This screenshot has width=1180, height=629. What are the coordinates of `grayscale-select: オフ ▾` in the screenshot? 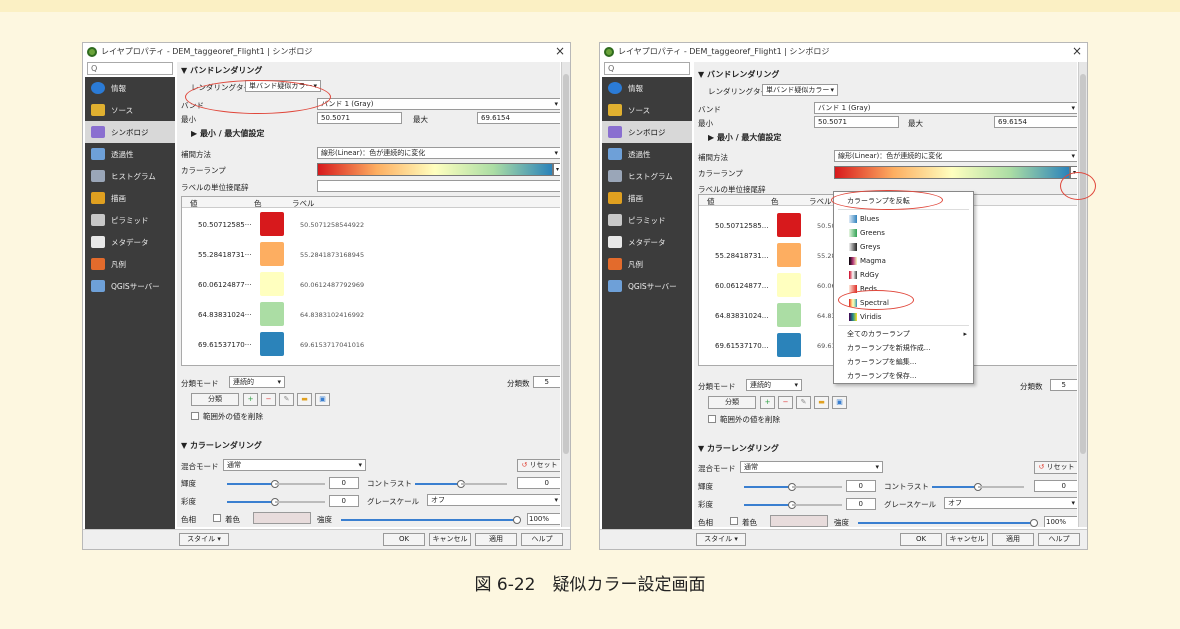 It's located at (493, 500).